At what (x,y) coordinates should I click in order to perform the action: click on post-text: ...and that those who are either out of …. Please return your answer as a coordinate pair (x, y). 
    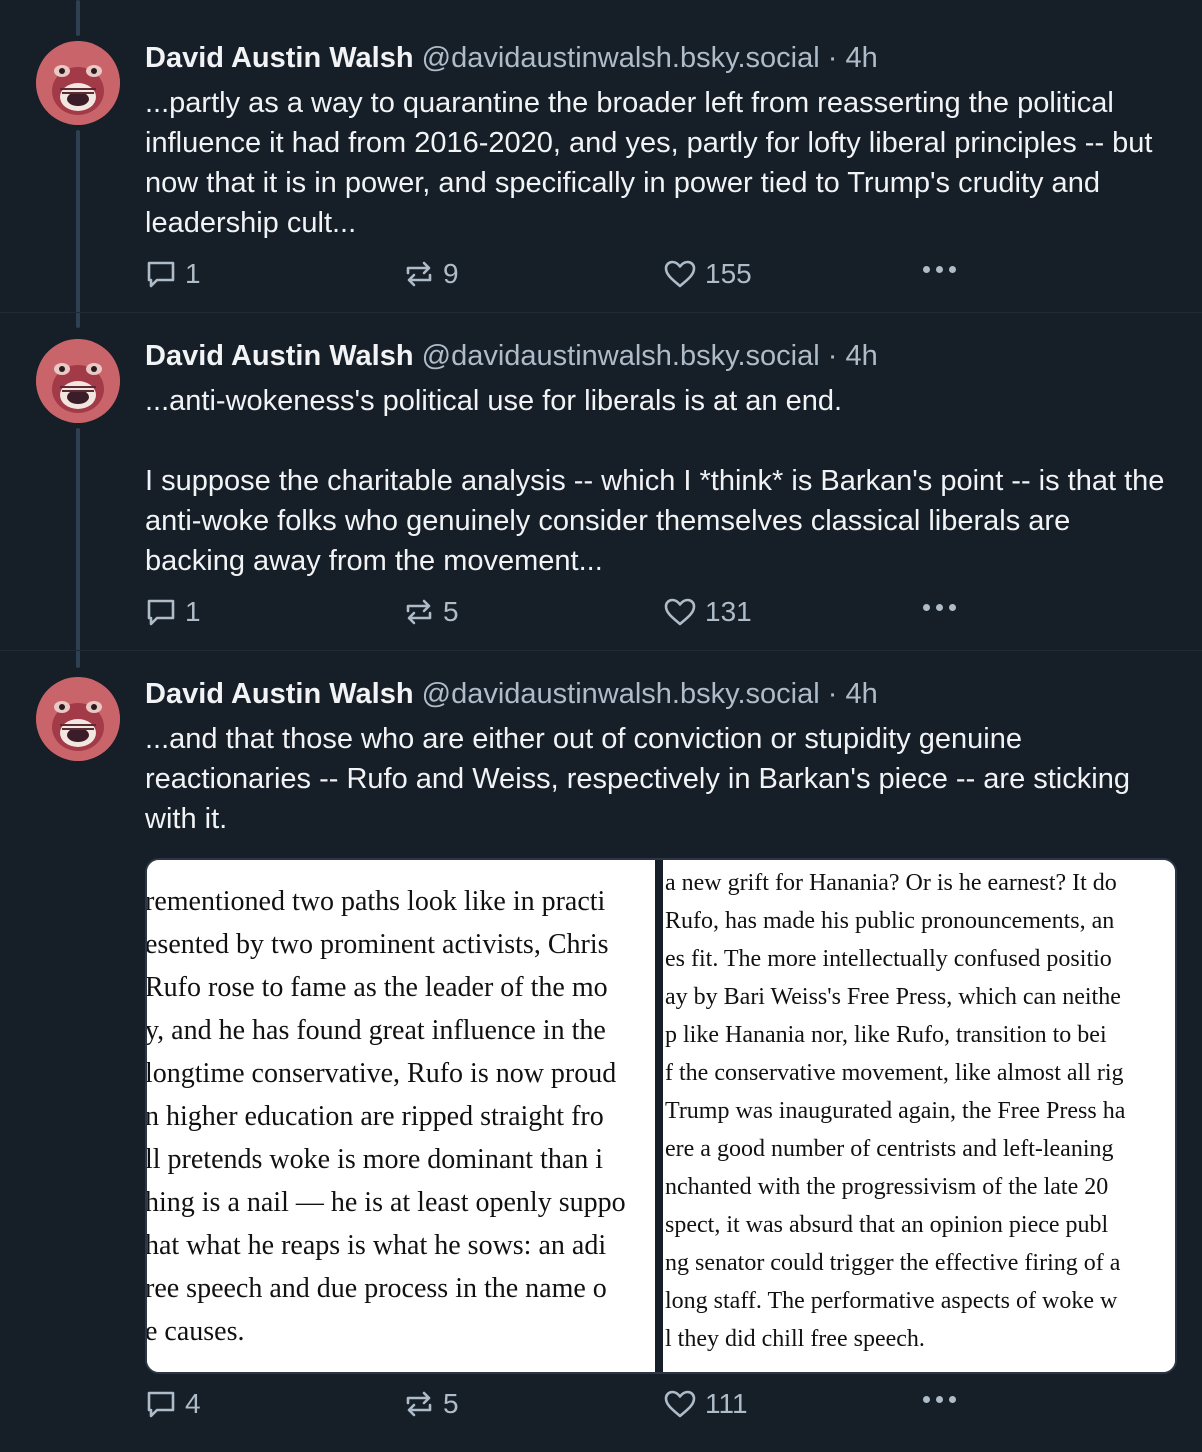
    Looking at the image, I should click on (642, 779).